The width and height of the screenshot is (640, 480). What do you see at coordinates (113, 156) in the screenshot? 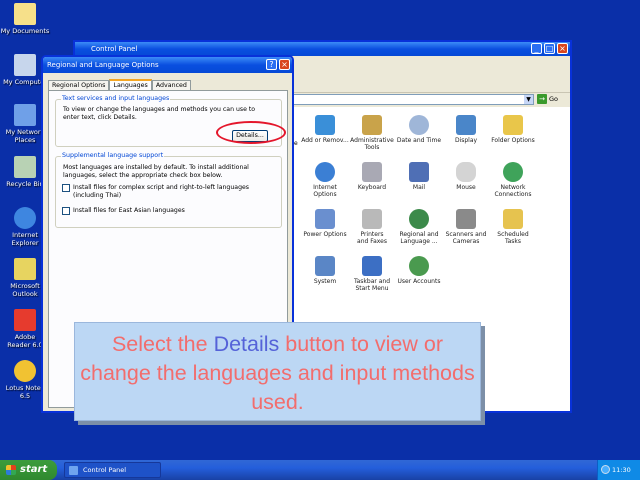
I see `supplemental-title: Supplemental language support` at bounding box center [113, 156].